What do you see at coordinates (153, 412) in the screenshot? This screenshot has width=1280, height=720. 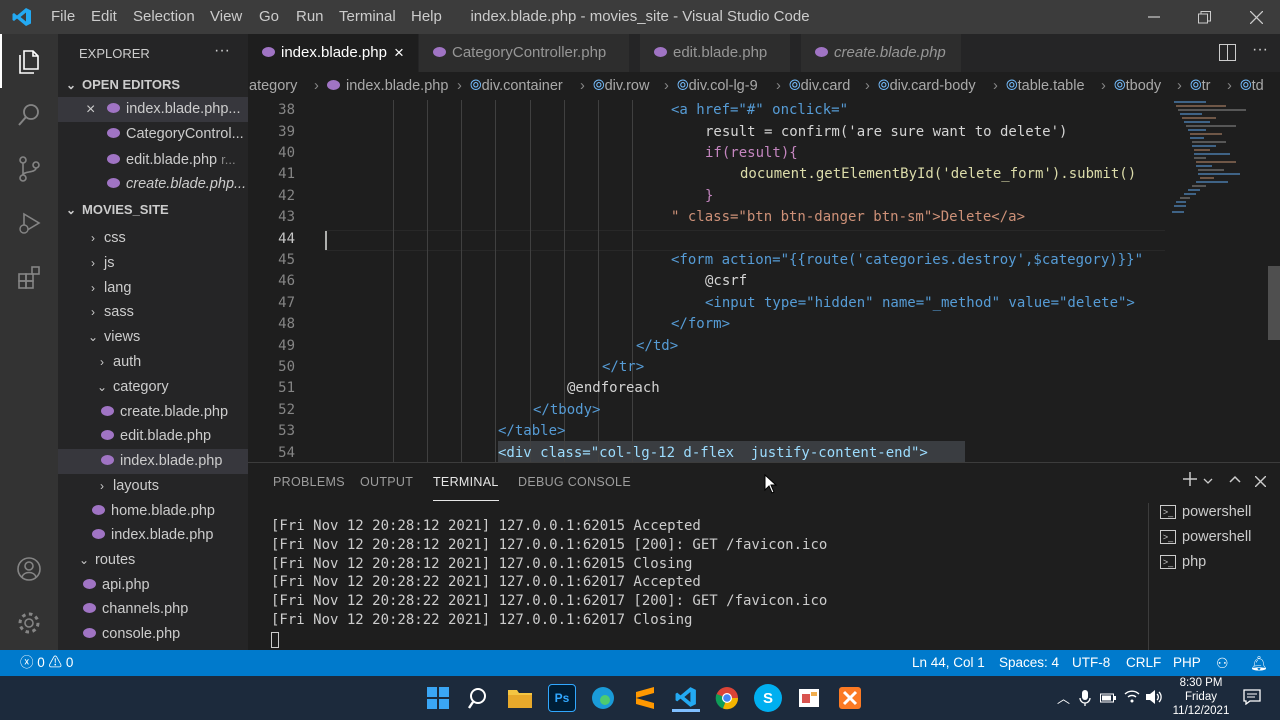 I see `file-create-blade: create.blade.php` at bounding box center [153, 412].